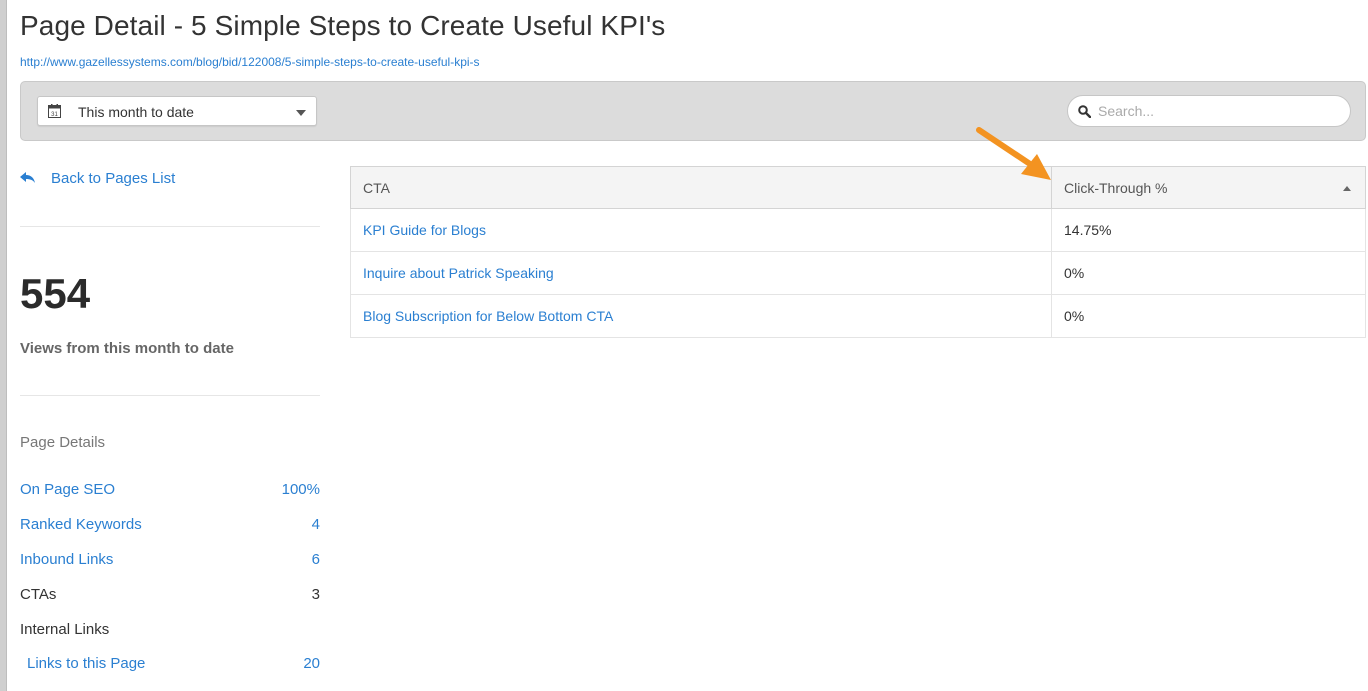 This screenshot has height=691, width=1368. I want to click on column-header-click-through: Click-Through %, so click(1208, 187).